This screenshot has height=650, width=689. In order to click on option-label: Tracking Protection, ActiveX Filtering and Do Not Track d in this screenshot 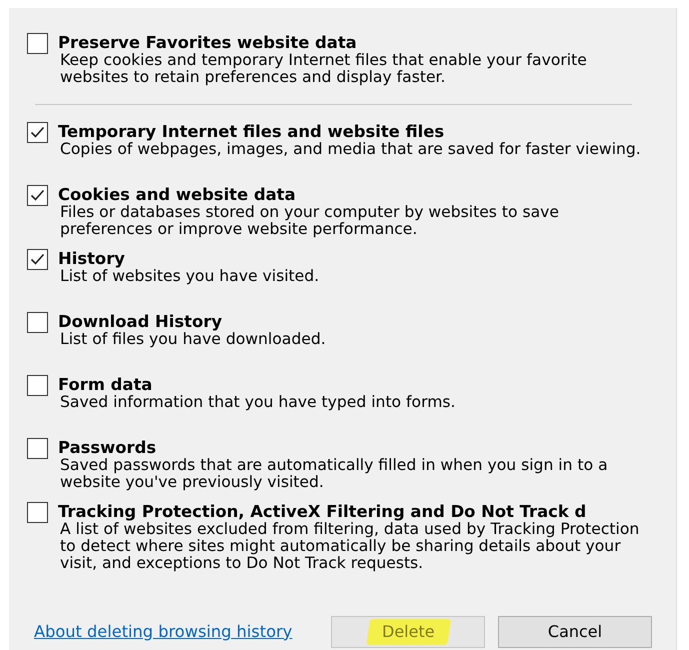, I will do `click(351, 511)`.